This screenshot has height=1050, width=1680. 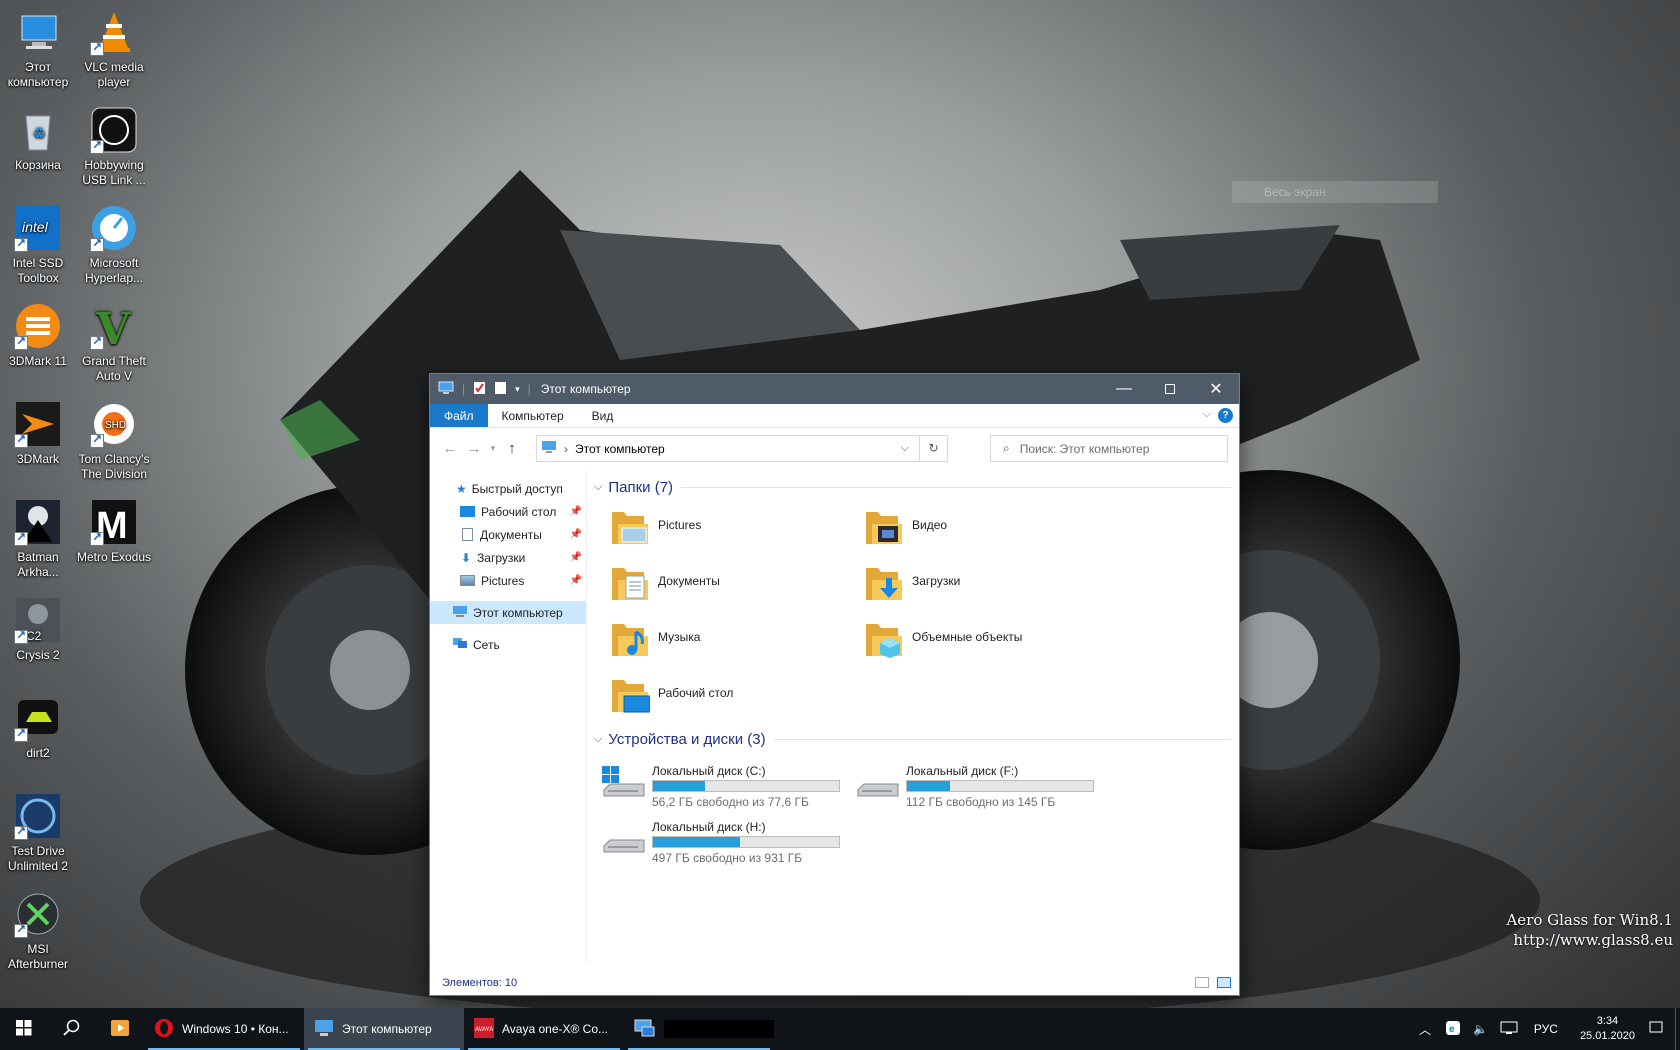 What do you see at coordinates (834, 983) in the screenshot?
I see `status-bar: Элементов: 10` at bounding box center [834, 983].